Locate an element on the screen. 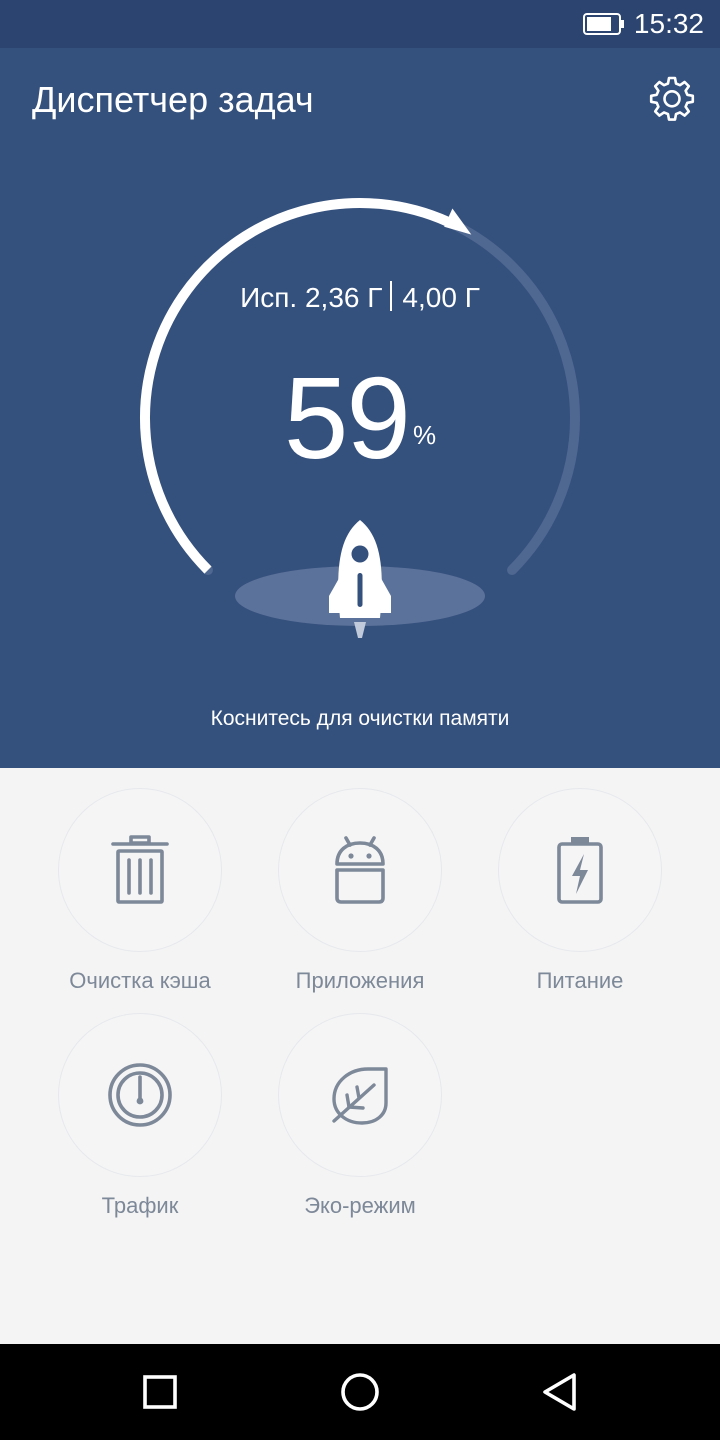 This screenshot has width=720, height=1440. tool-label: Приложения is located at coordinates (360, 980).